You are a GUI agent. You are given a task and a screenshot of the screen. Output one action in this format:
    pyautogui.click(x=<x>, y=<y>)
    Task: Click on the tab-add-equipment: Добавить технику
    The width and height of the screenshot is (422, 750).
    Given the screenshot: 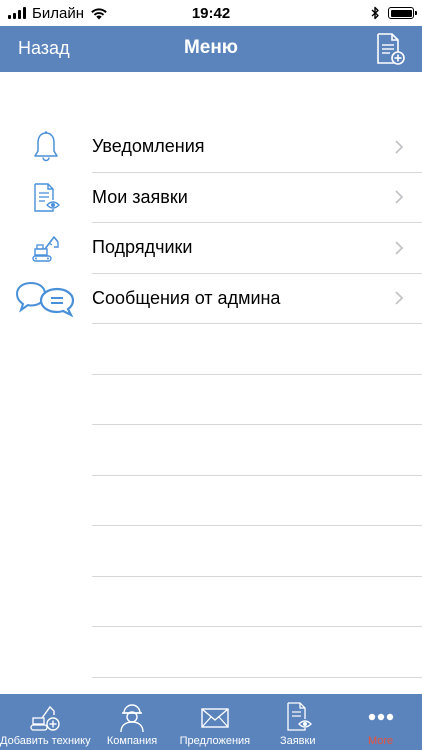 What is the action you would take?
    pyautogui.click(x=45, y=722)
    